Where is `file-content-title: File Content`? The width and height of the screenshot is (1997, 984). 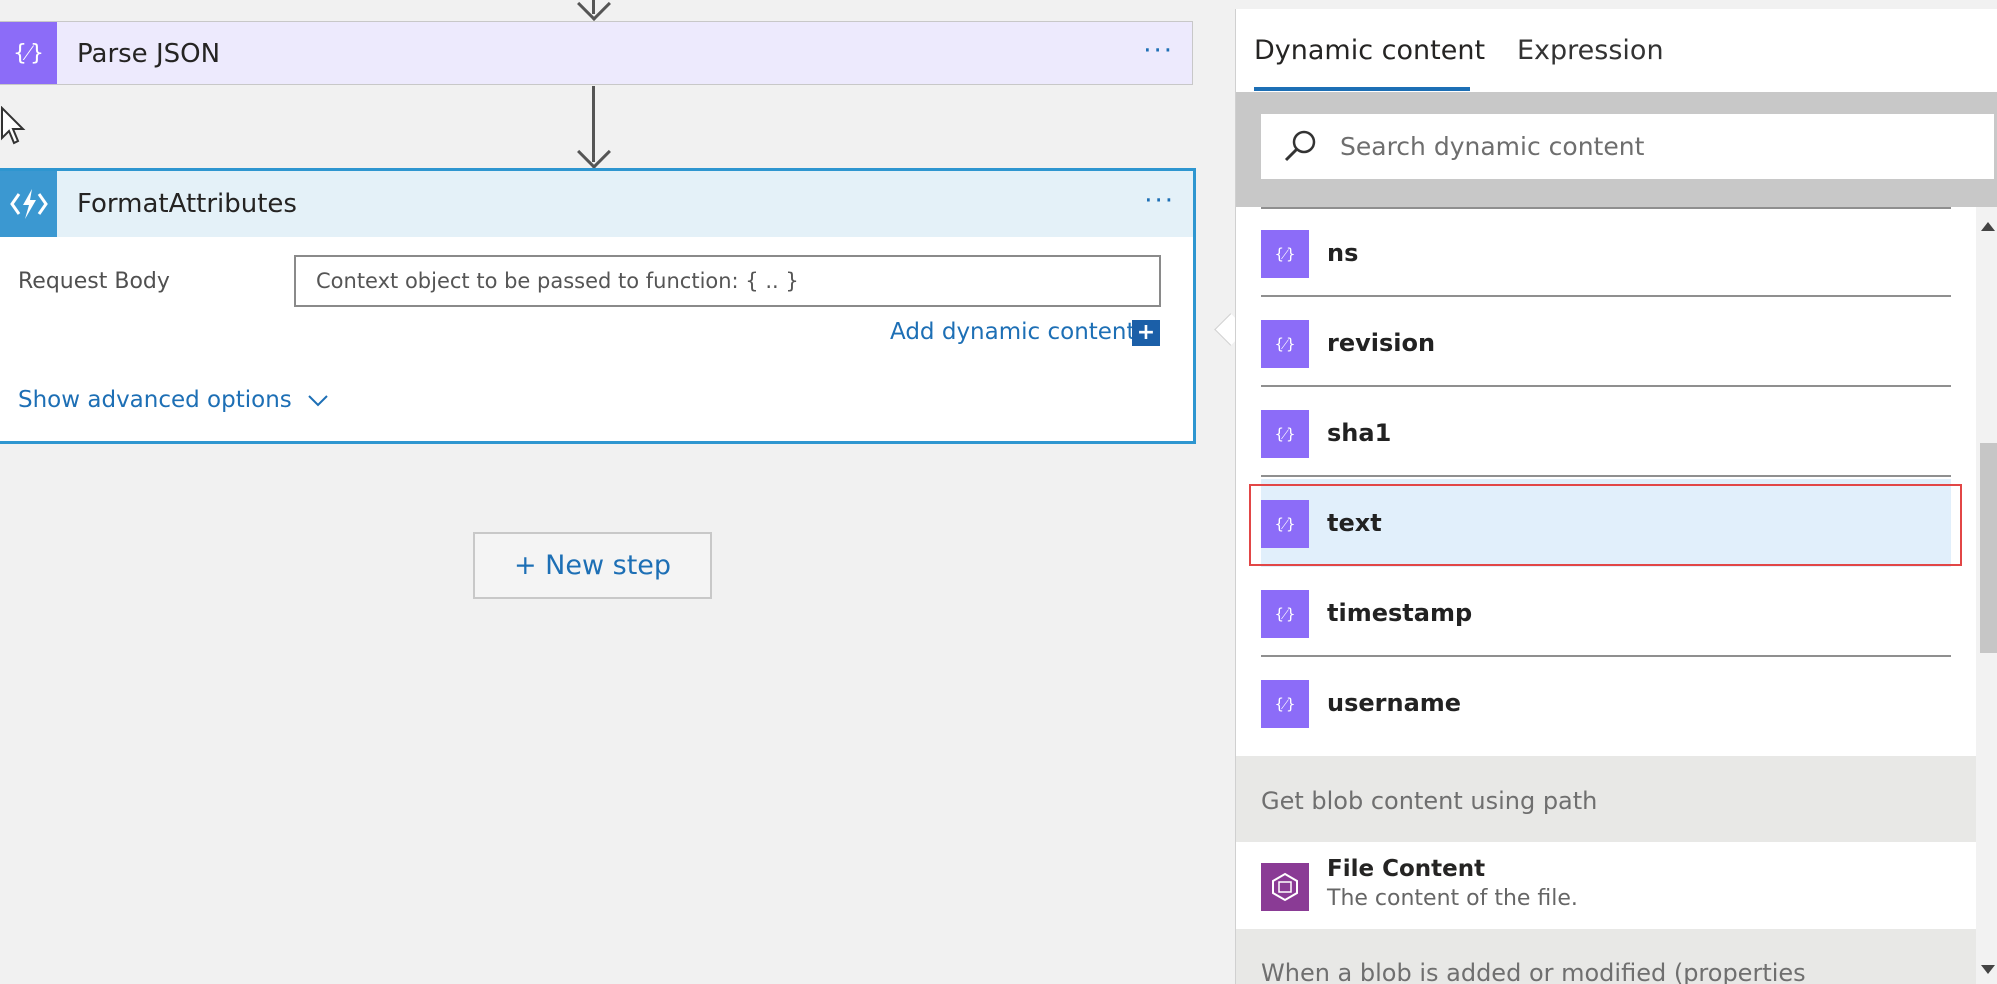 file-content-title: File Content is located at coordinates (1406, 869).